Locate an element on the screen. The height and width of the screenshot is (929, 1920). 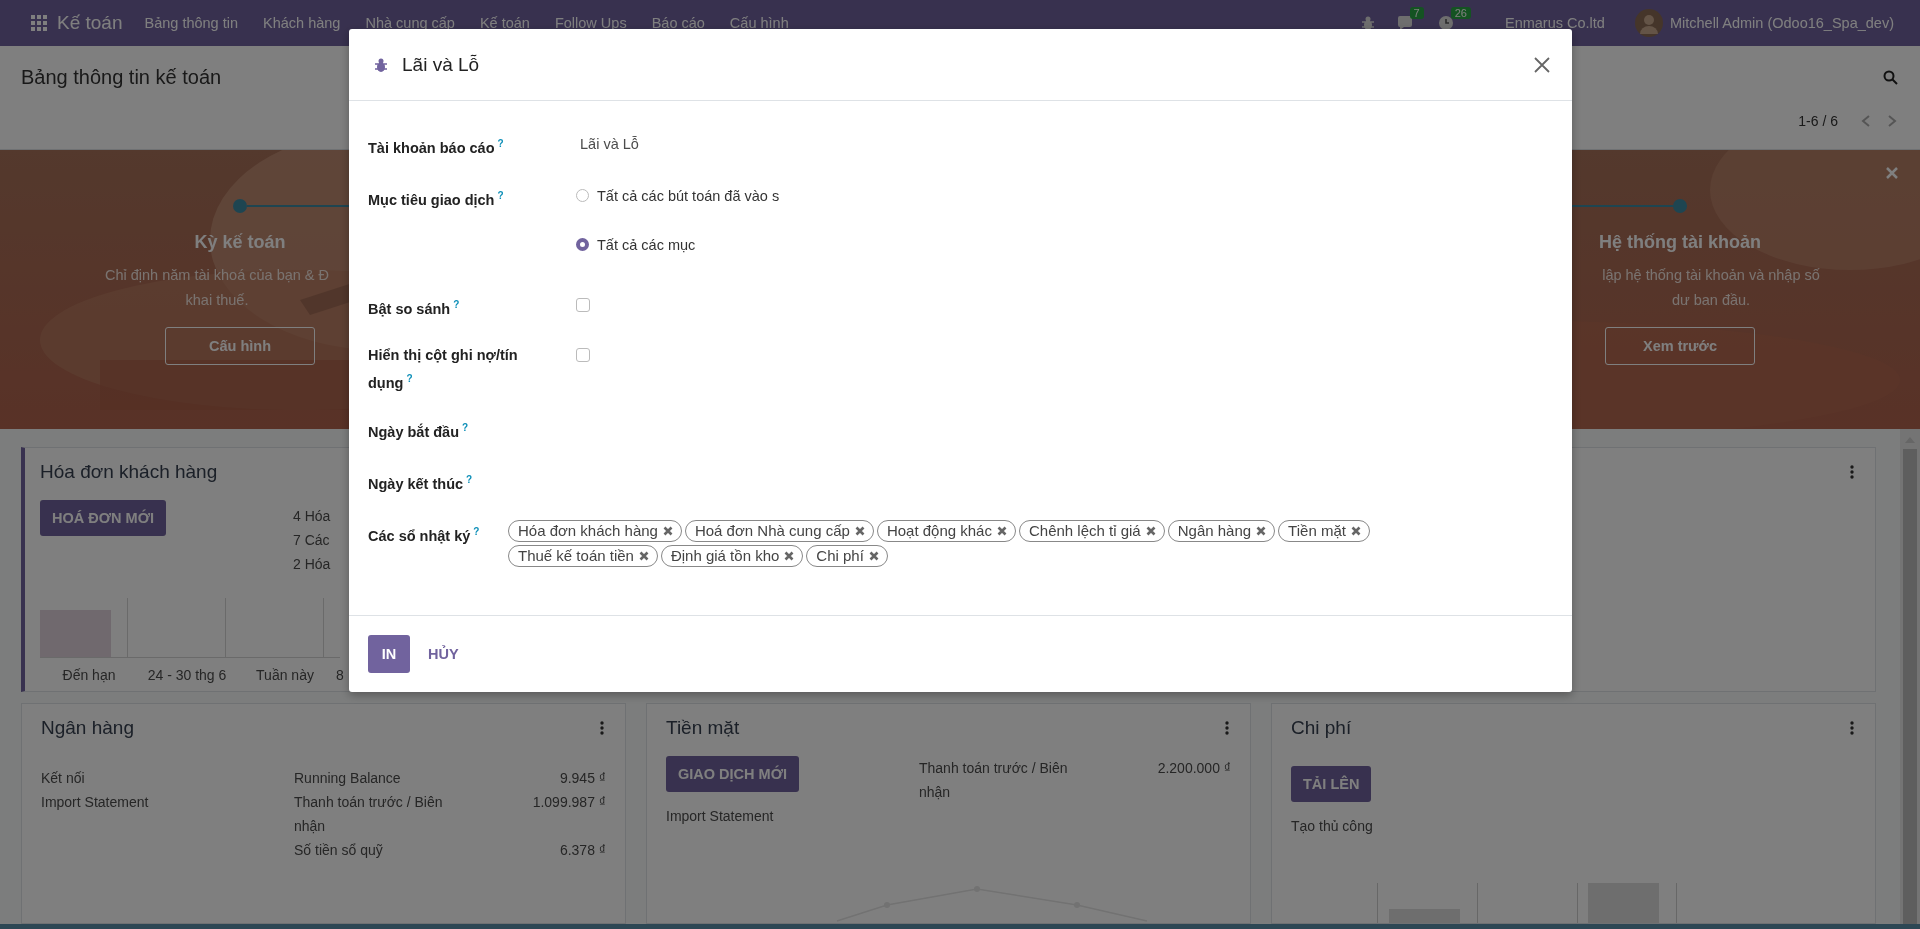
card-title: Hóa đơn khách hàng is located at coordinates (129, 472).